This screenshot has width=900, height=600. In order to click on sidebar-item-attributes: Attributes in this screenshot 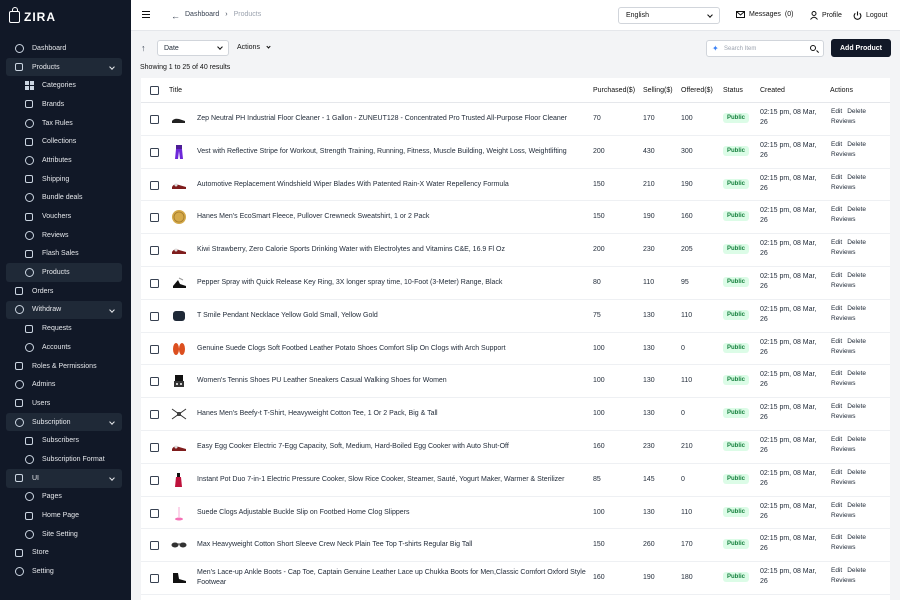, I will do `click(64, 160)`.